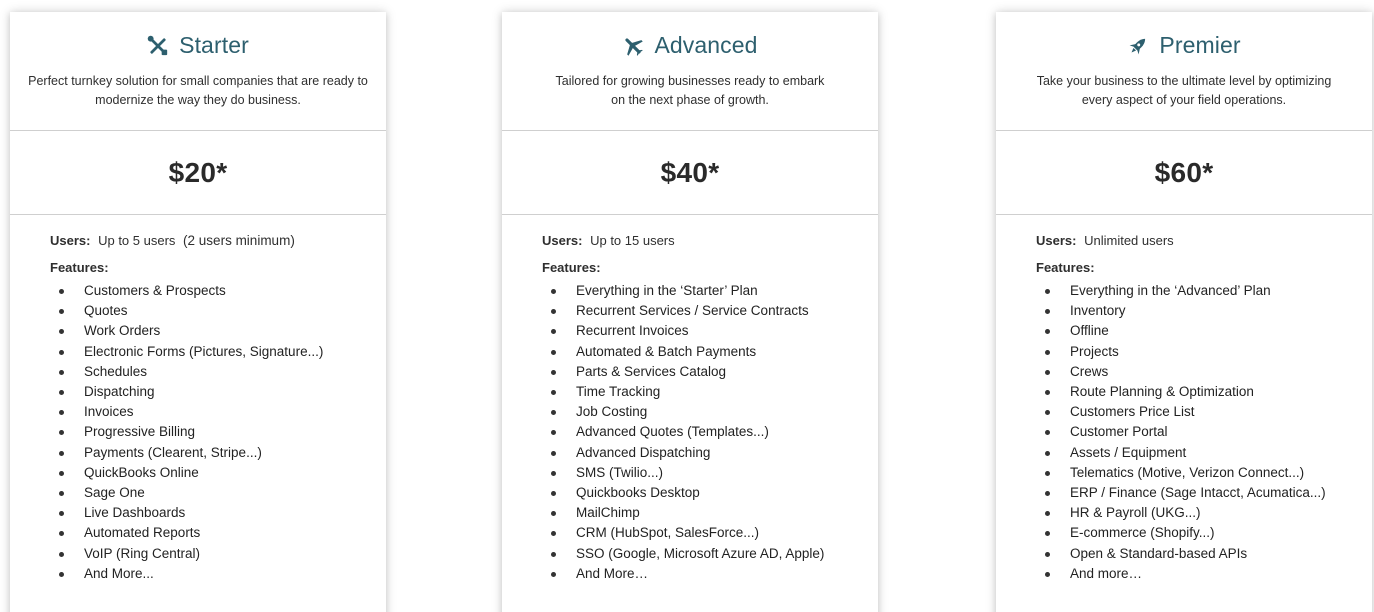  Describe the element at coordinates (1204, 352) in the screenshot. I see `feature-item: Projects` at that location.